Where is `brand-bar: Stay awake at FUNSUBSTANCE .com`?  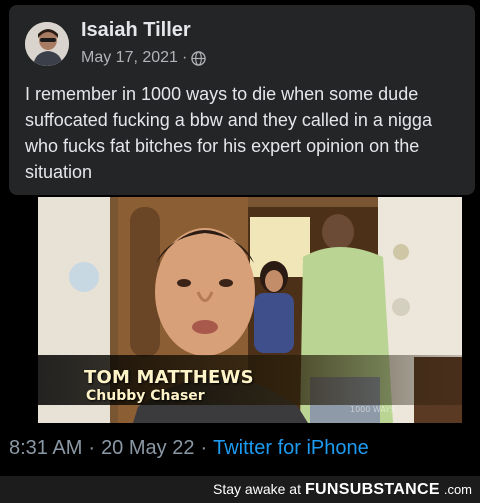 brand-bar: Stay awake at FUNSUBSTANCE .com is located at coordinates (240, 489).